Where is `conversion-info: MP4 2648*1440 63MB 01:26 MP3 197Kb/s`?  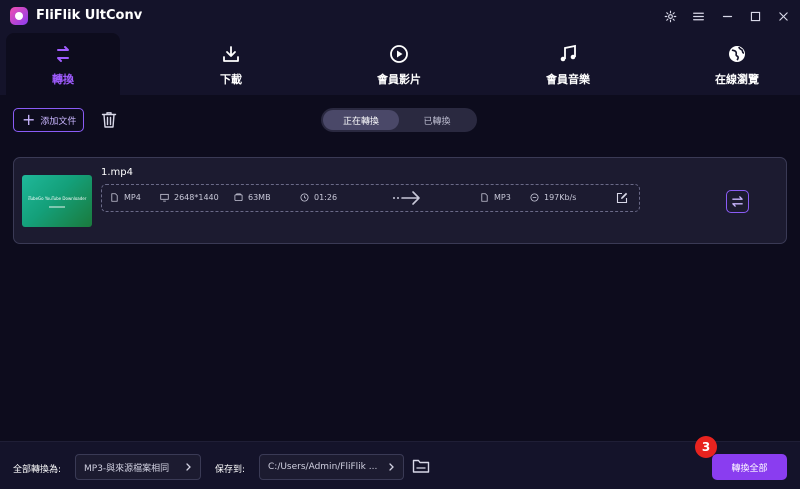
conversion-info: MP4 2648*1440 63MB 01:26 MP3 197Kb/s is located at coordinates (370, 198).